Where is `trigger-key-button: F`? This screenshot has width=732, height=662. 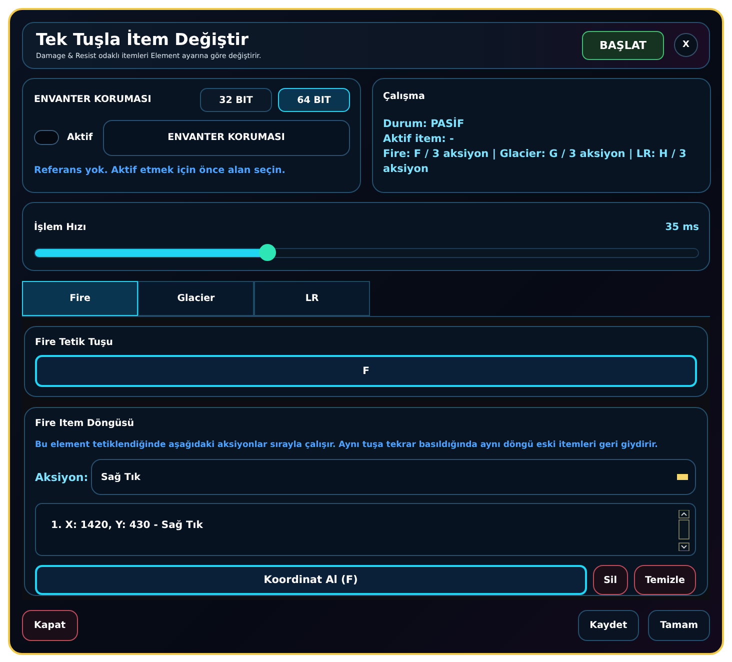
trigger-key-button: F is located at coordinates (366, 371).